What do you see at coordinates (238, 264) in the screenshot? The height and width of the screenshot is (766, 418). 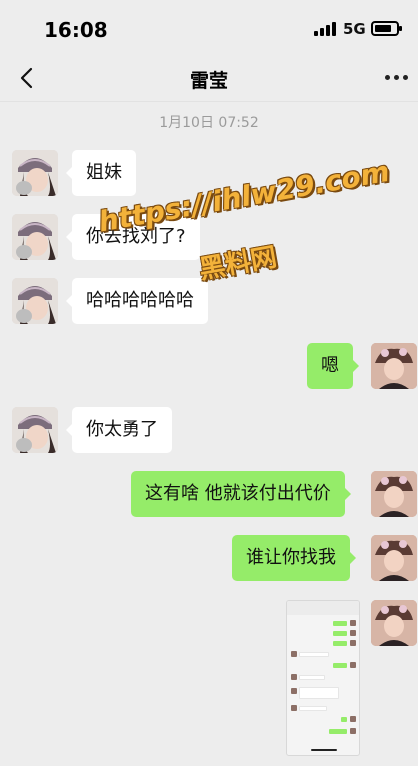 I see `watermark-label: 黑料网` at bounding box center [238, 264].